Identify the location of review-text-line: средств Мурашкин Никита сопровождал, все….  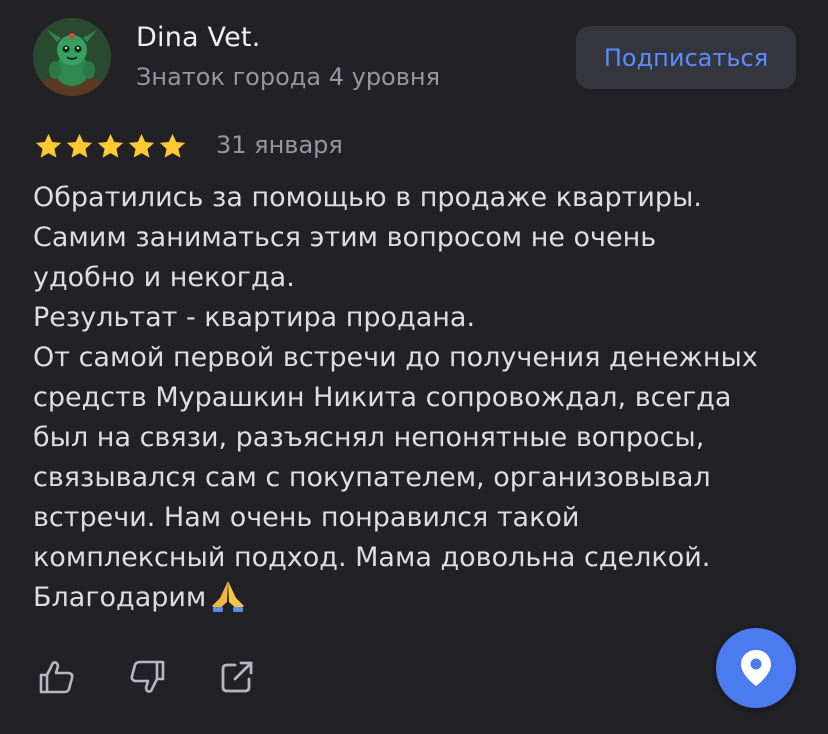
(382, 397).